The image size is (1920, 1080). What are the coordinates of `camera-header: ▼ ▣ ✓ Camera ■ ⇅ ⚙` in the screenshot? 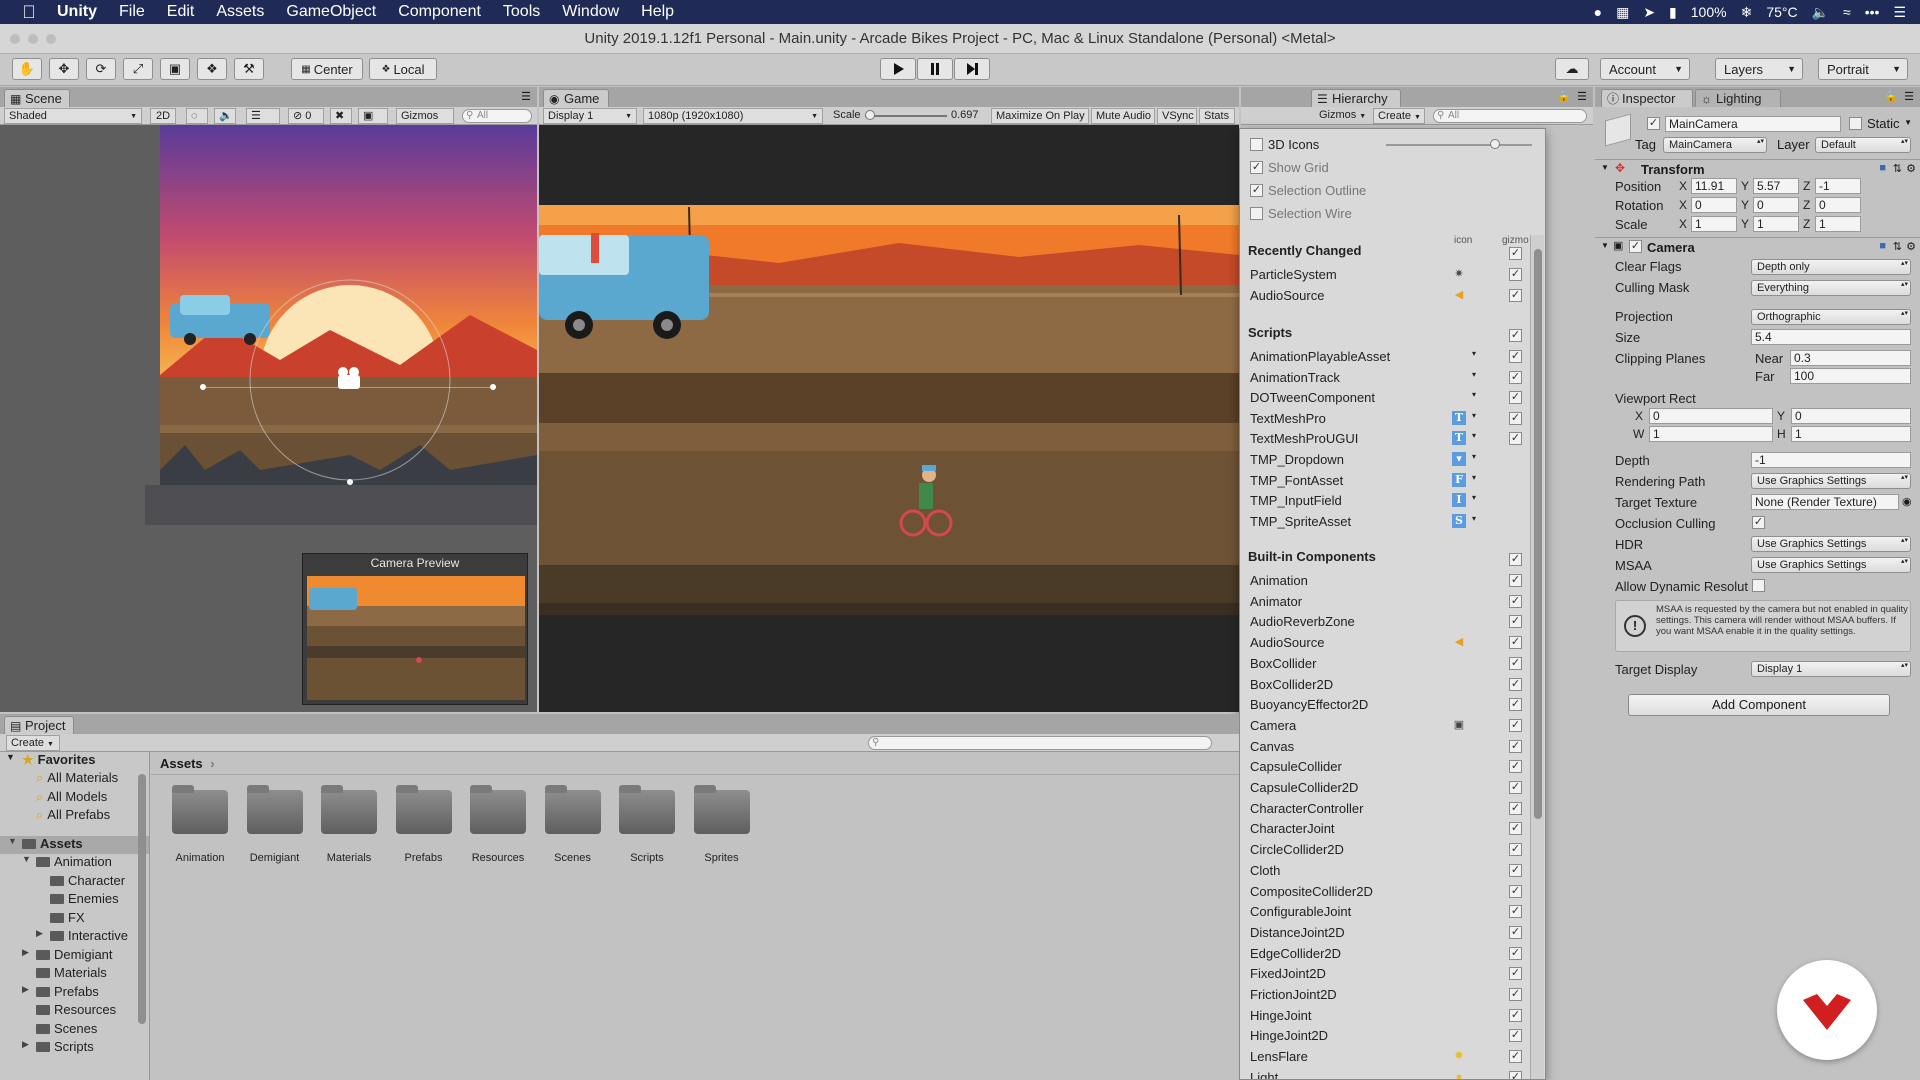 It's located at (1757, 246).